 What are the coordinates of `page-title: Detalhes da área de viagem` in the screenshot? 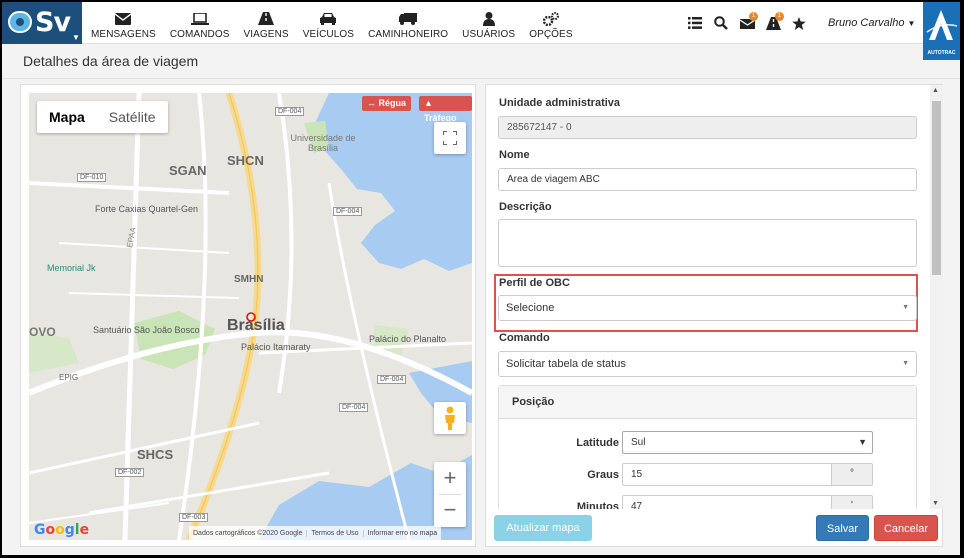 It's located at (111, 61).